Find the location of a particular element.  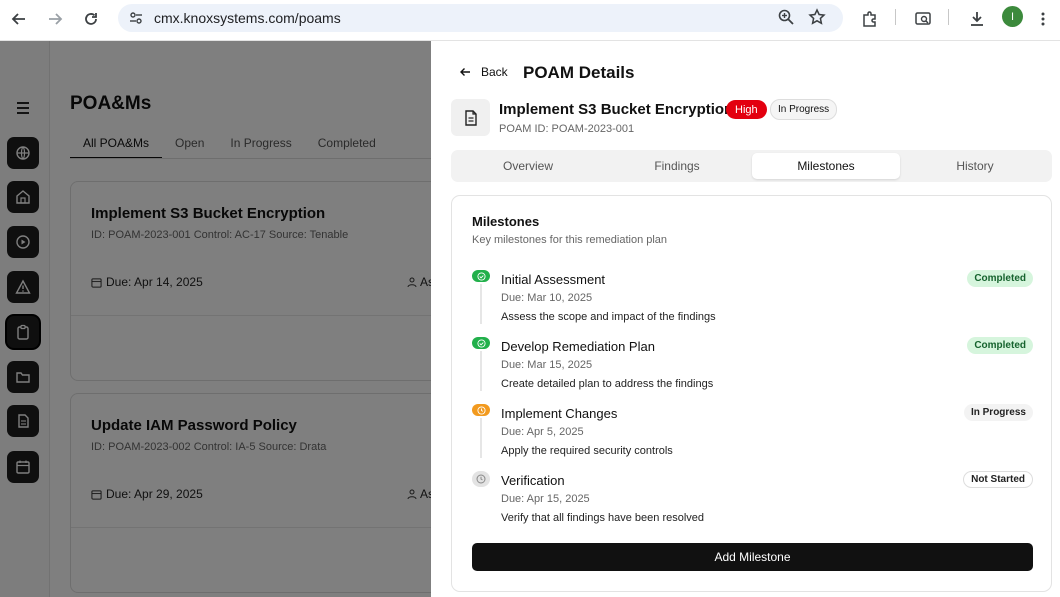

tab-milestones: Milestones is located at coordinates (826, 166).